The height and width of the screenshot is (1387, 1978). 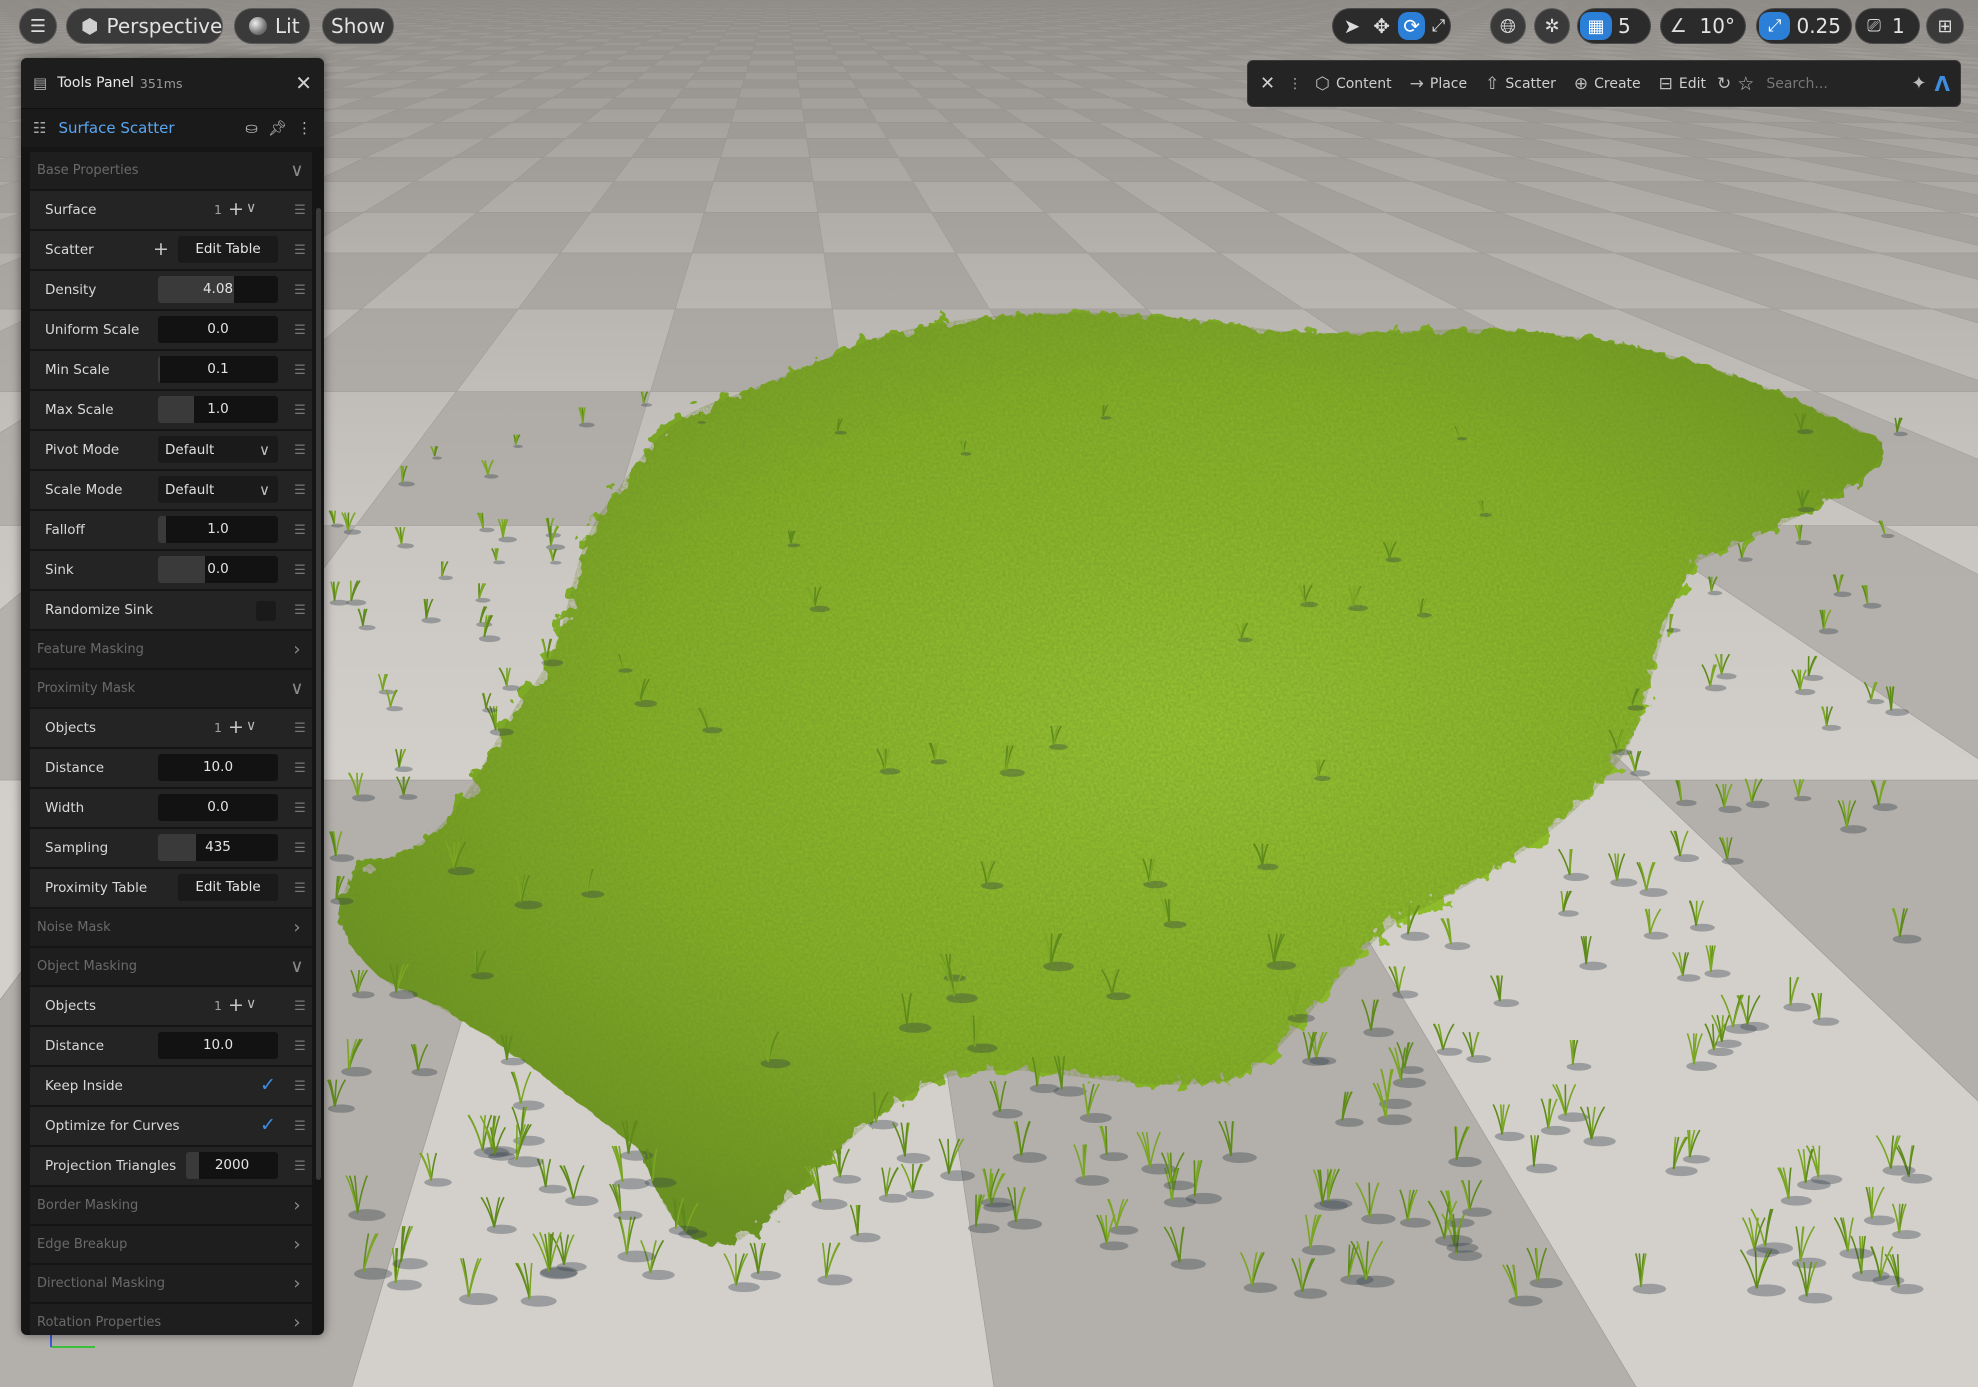 I want to click on section-edge-breakup: Edge Breakup ›, so click(x=171, y=1244).